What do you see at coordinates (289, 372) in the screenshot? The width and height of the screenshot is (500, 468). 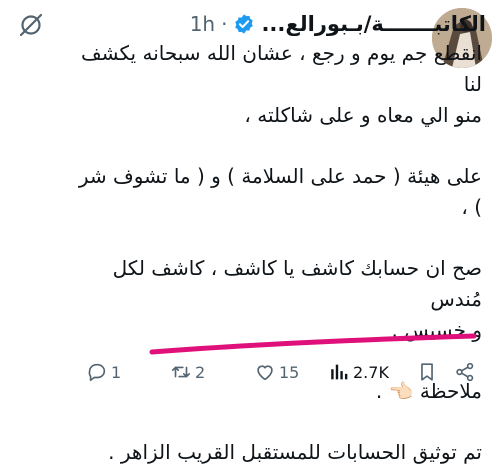 I see `like-count: 15` at bounding box center [289, 372].